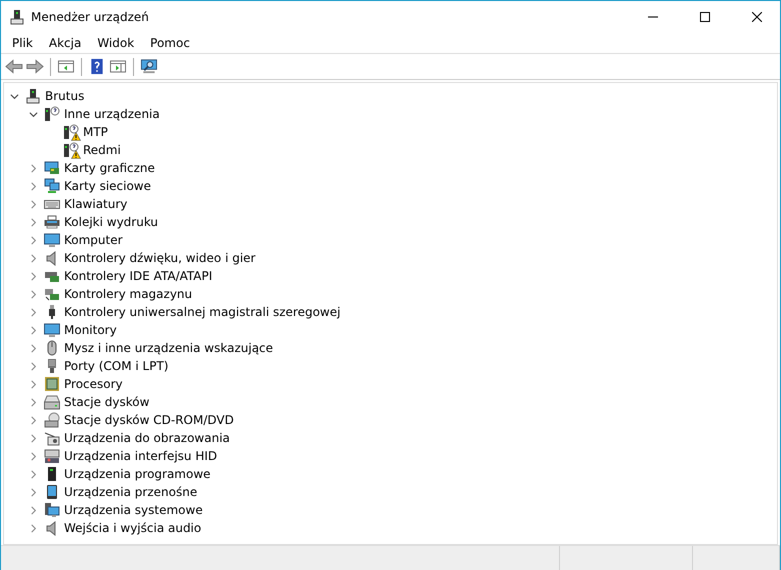 Image resolution: width=781 pixels, height=570 pixels. I want to click on tree-item: Urządzenia programowe, so click(137, 474).